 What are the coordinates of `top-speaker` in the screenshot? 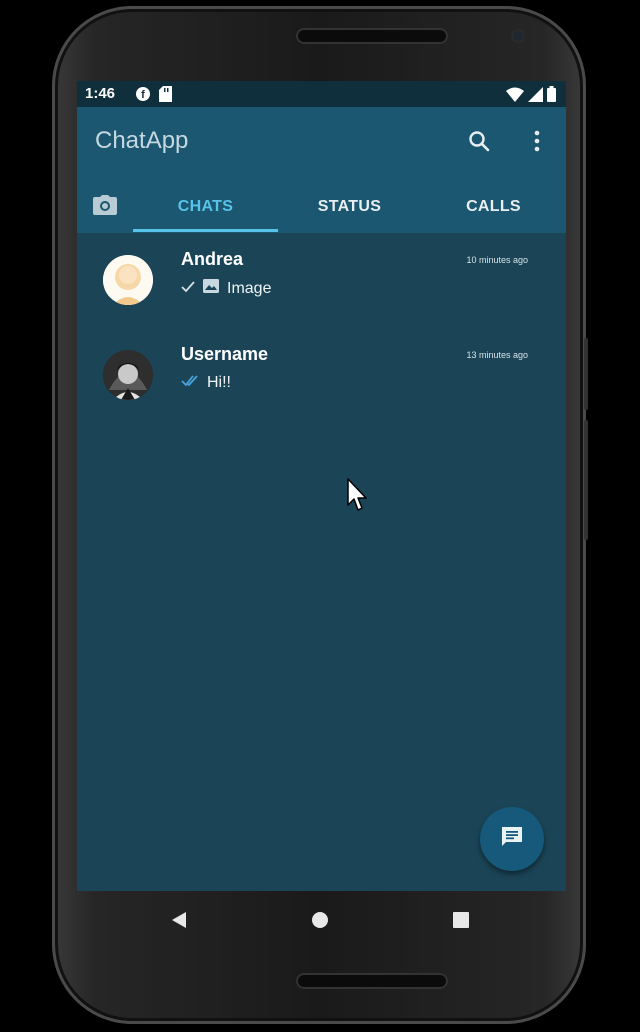 It's located at (372, 36).